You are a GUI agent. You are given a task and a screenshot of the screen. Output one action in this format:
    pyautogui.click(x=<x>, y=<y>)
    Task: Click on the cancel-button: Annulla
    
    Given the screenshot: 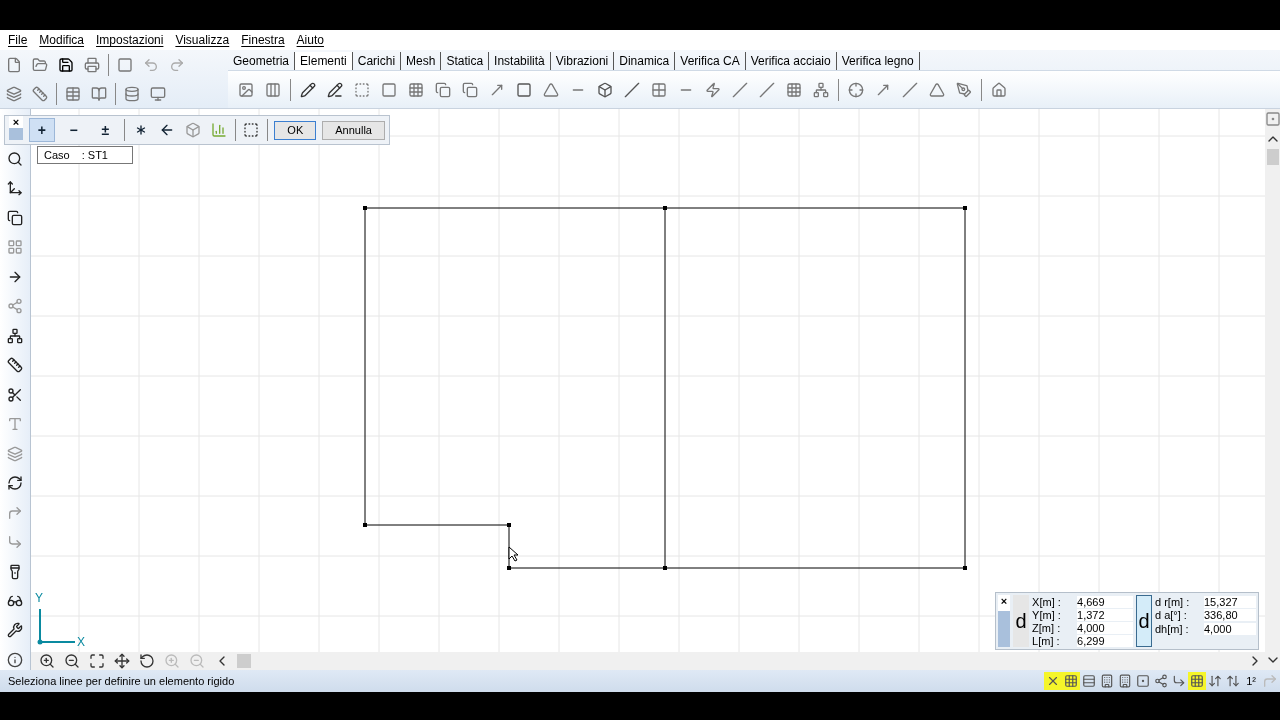 What is the action you would take?
    pyautogui.click(x=353, y=130)
    